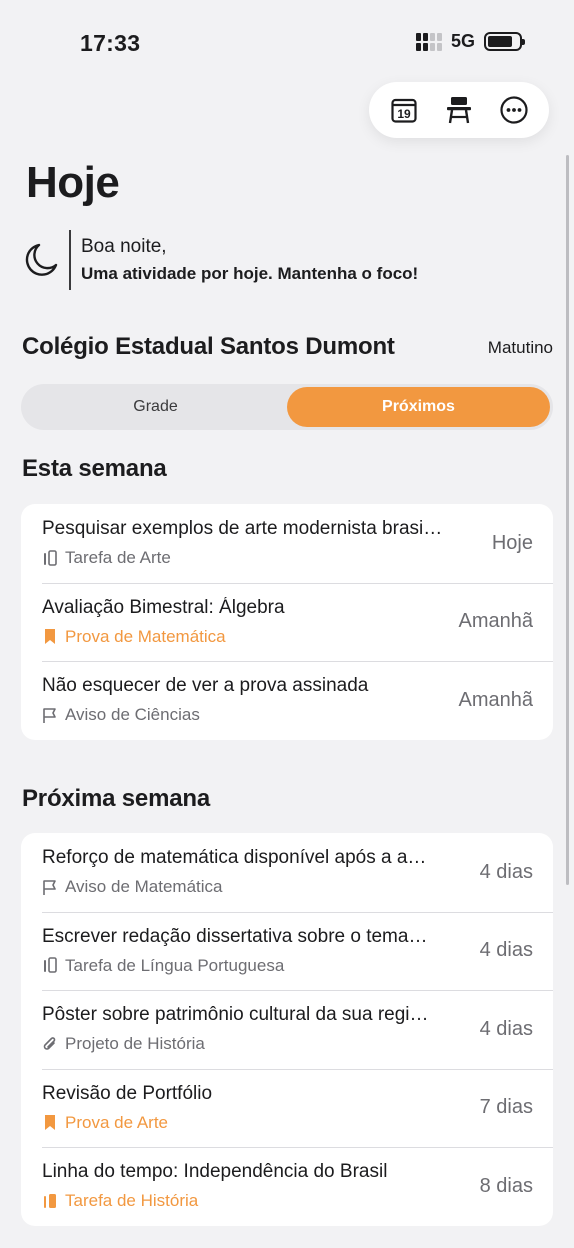 This screenshot has width=574, height=1248. Describe the element at coordinates (244, 715) in the screenshot. I see `item-type: Aviso de Ciências` at that location.